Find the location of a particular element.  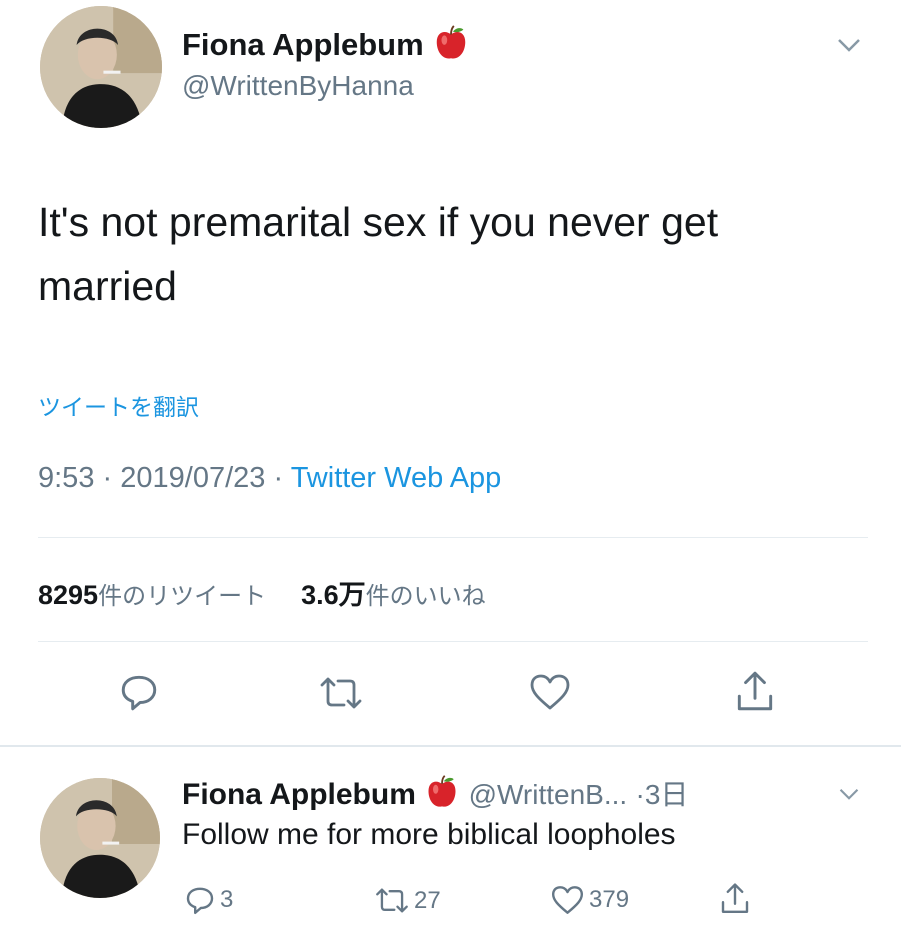

tweet-source: Twitter Web App is located at coordinates (396, 478).